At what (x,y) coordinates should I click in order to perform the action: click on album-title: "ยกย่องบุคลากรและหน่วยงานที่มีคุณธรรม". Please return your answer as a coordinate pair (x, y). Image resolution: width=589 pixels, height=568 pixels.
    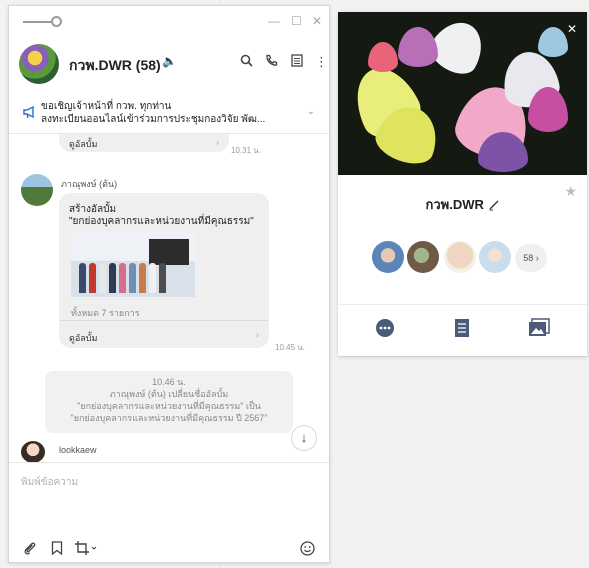
    Looking at the image, I should click on (161, 221).